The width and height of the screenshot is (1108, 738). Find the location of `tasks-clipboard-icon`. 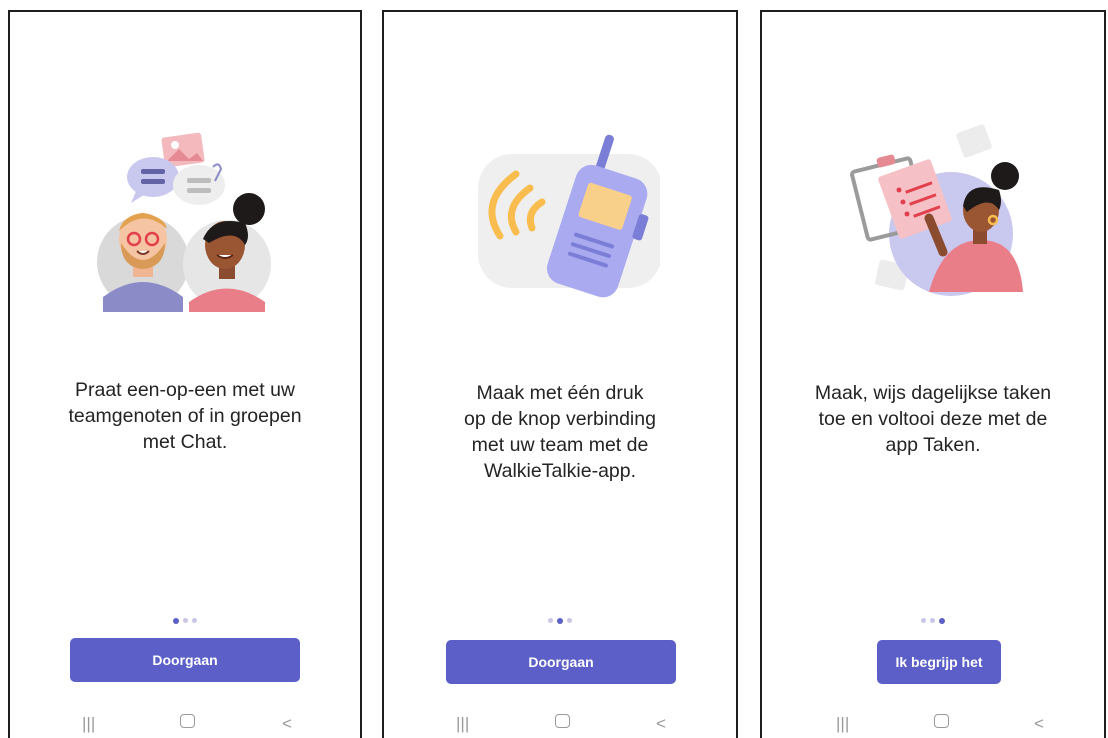

tasks-clipboard-icon is located at coordinates (936, 210).